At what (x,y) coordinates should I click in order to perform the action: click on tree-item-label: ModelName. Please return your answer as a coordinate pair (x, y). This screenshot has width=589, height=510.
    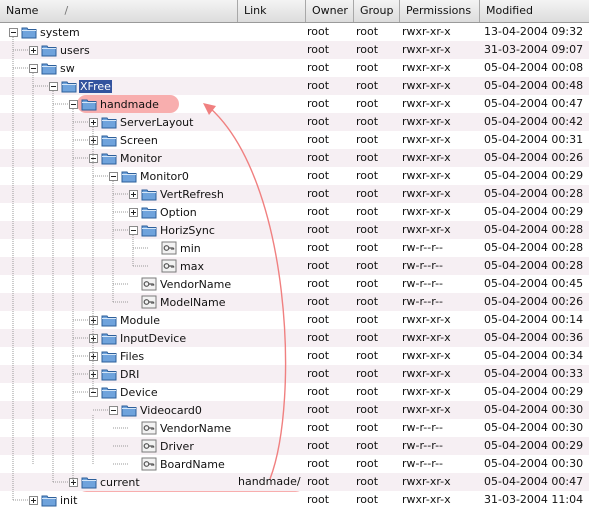
    Looking at the image, I should click on (193, 302).